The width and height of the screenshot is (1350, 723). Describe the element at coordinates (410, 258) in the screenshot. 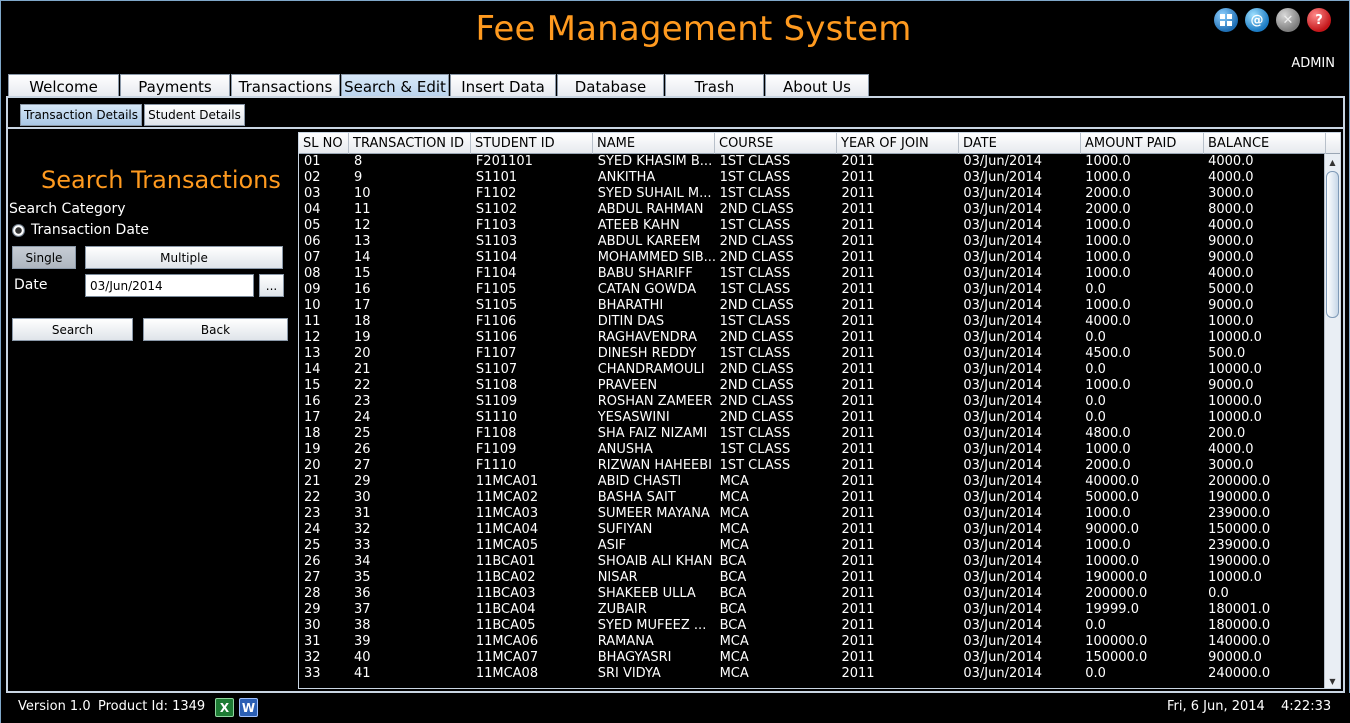

I see `cell-transaction-id: 14` at that location.